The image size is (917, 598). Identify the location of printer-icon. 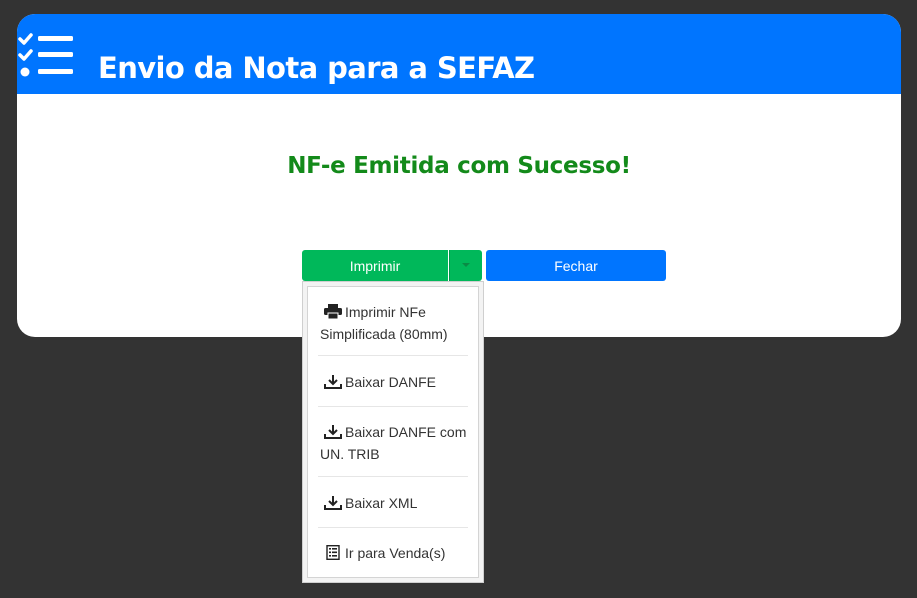
(333, 311).